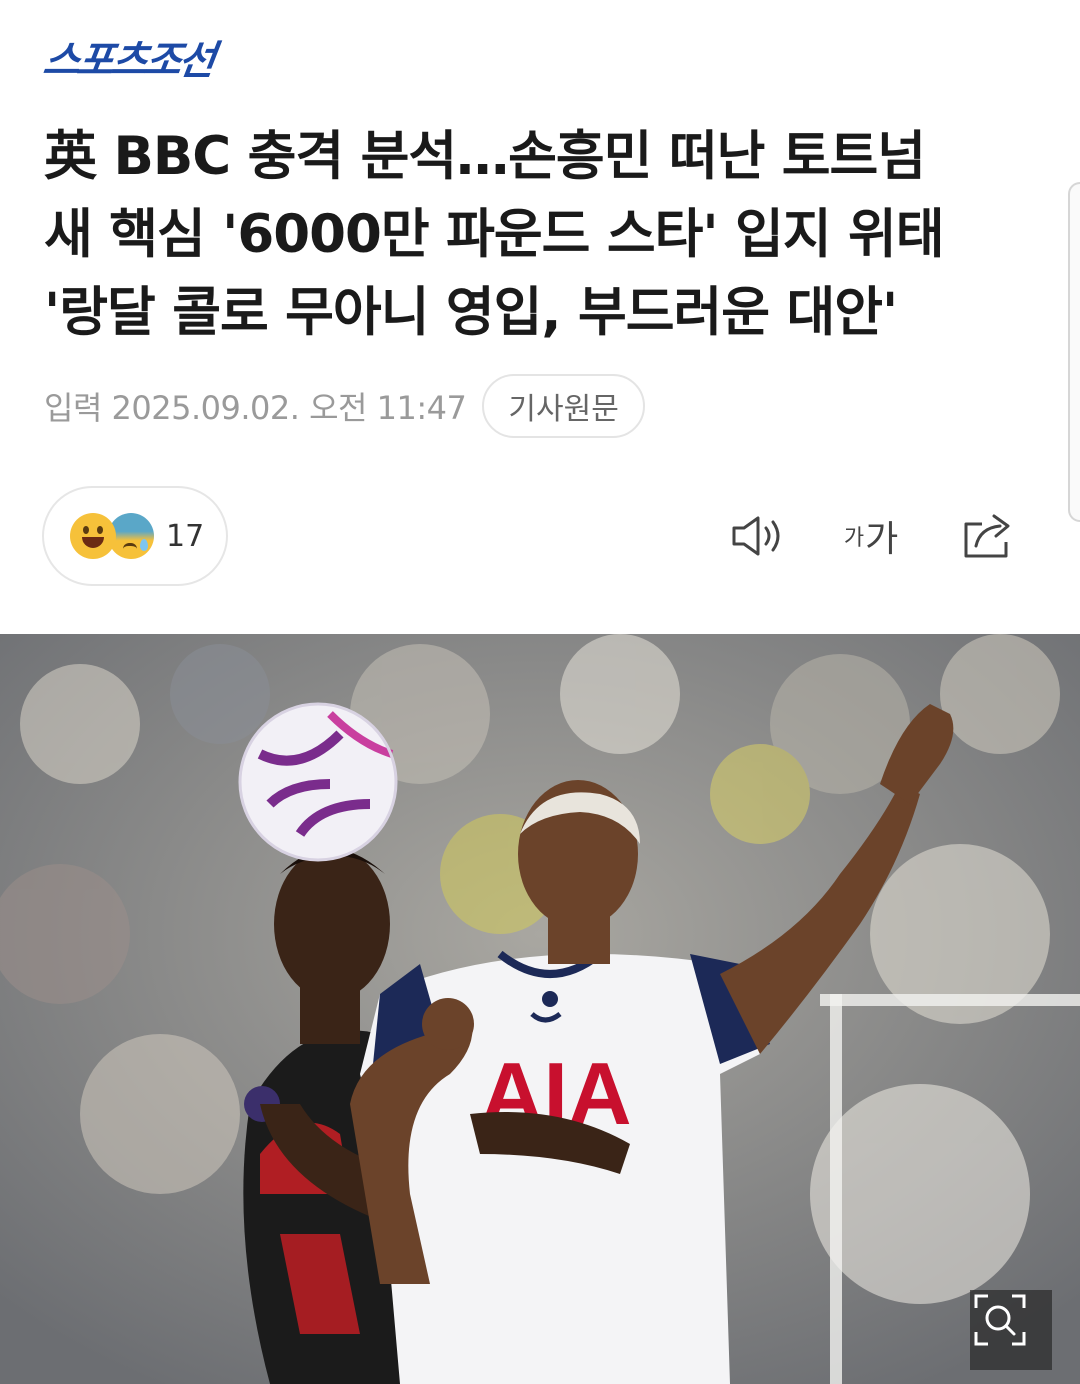 The height and width of the screenshot is (1384, 1080). Describe the element at coordinates (128, 57) in the screenshot. I see `site-logo: 스포츠조선` at that location.